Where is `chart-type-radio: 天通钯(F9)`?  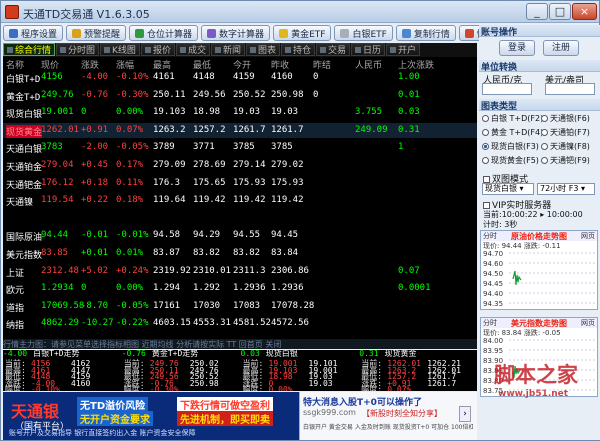
chart-type-radio: 天通钯(F9) is located at coordinates (565, 160).